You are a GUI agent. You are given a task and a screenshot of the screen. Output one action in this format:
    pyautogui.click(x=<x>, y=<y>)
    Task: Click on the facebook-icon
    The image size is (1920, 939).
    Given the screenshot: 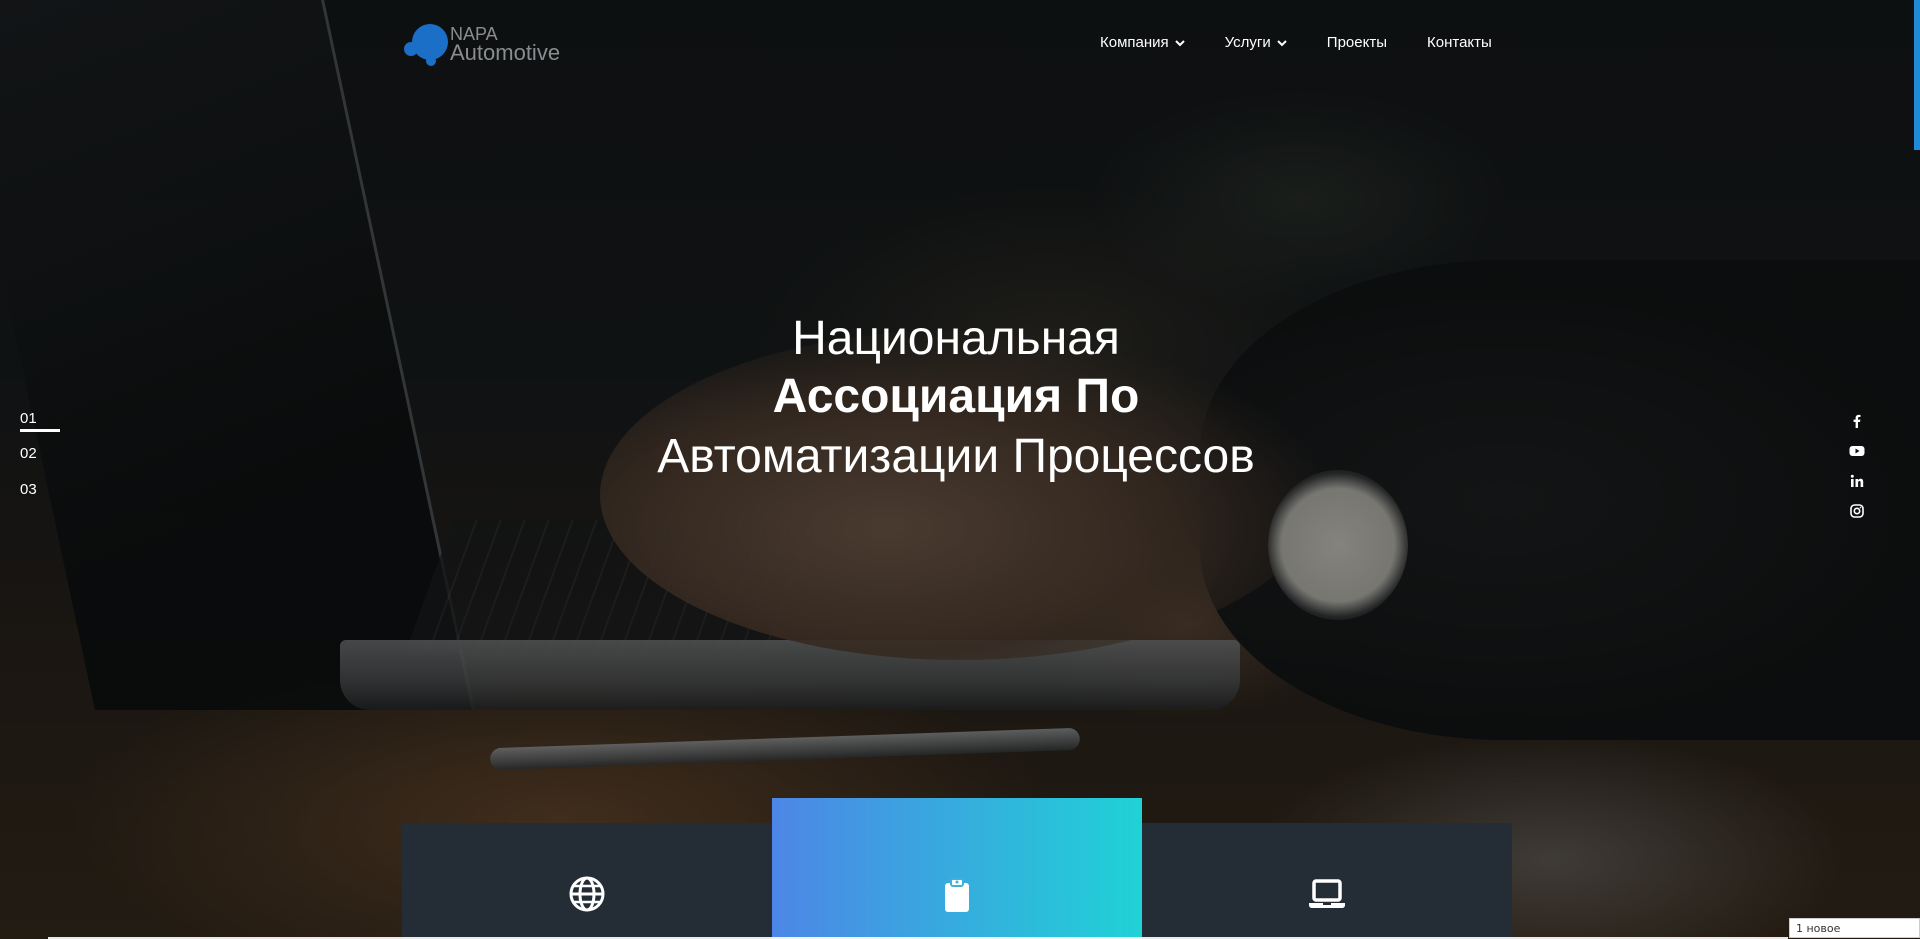 What is the action you would take?
    pyautogui.click(x=1857, y=421)
    